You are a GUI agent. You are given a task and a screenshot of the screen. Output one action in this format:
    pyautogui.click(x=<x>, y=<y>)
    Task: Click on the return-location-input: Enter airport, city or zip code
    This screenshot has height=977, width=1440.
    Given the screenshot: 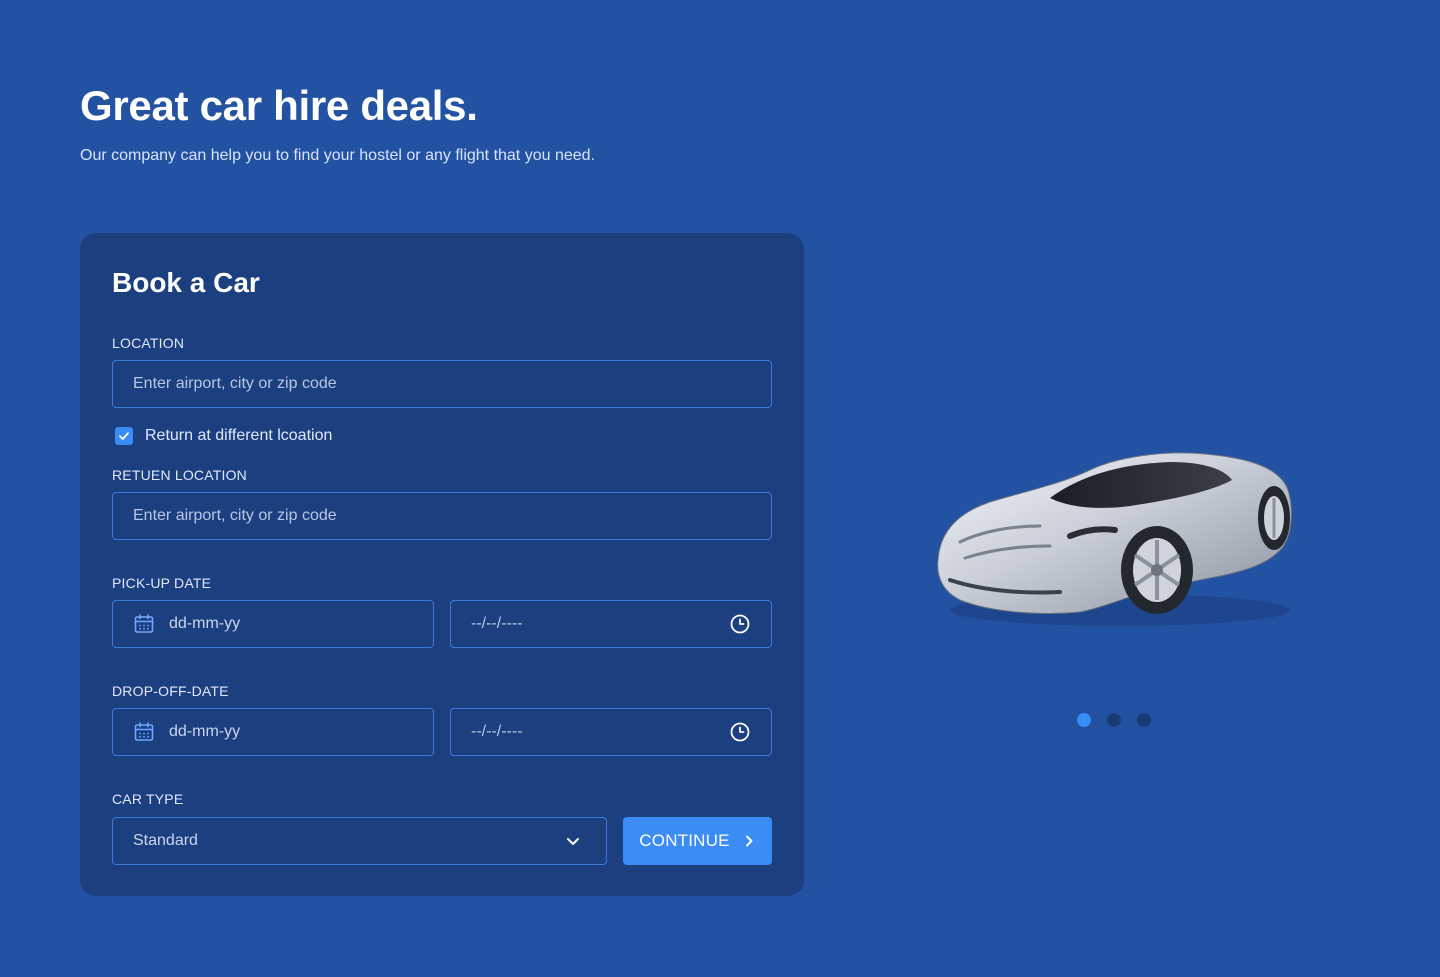 What is the action you would take?
    pyautogui.click(x=442, y=516)
    